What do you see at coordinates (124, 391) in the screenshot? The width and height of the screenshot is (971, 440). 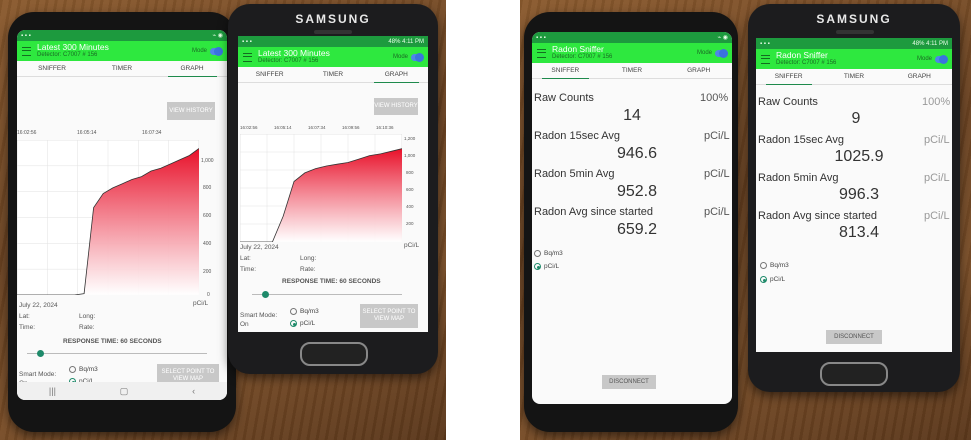 I see `home-icon: ▢` at bounding box center [124, 391].